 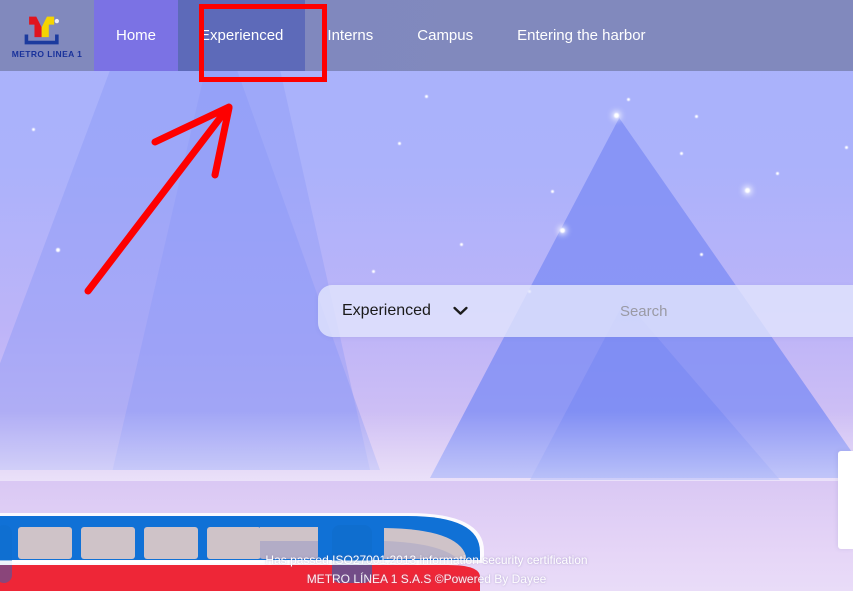 I want to click on nav-item-interns: Interns, so click(x=350, y=35).